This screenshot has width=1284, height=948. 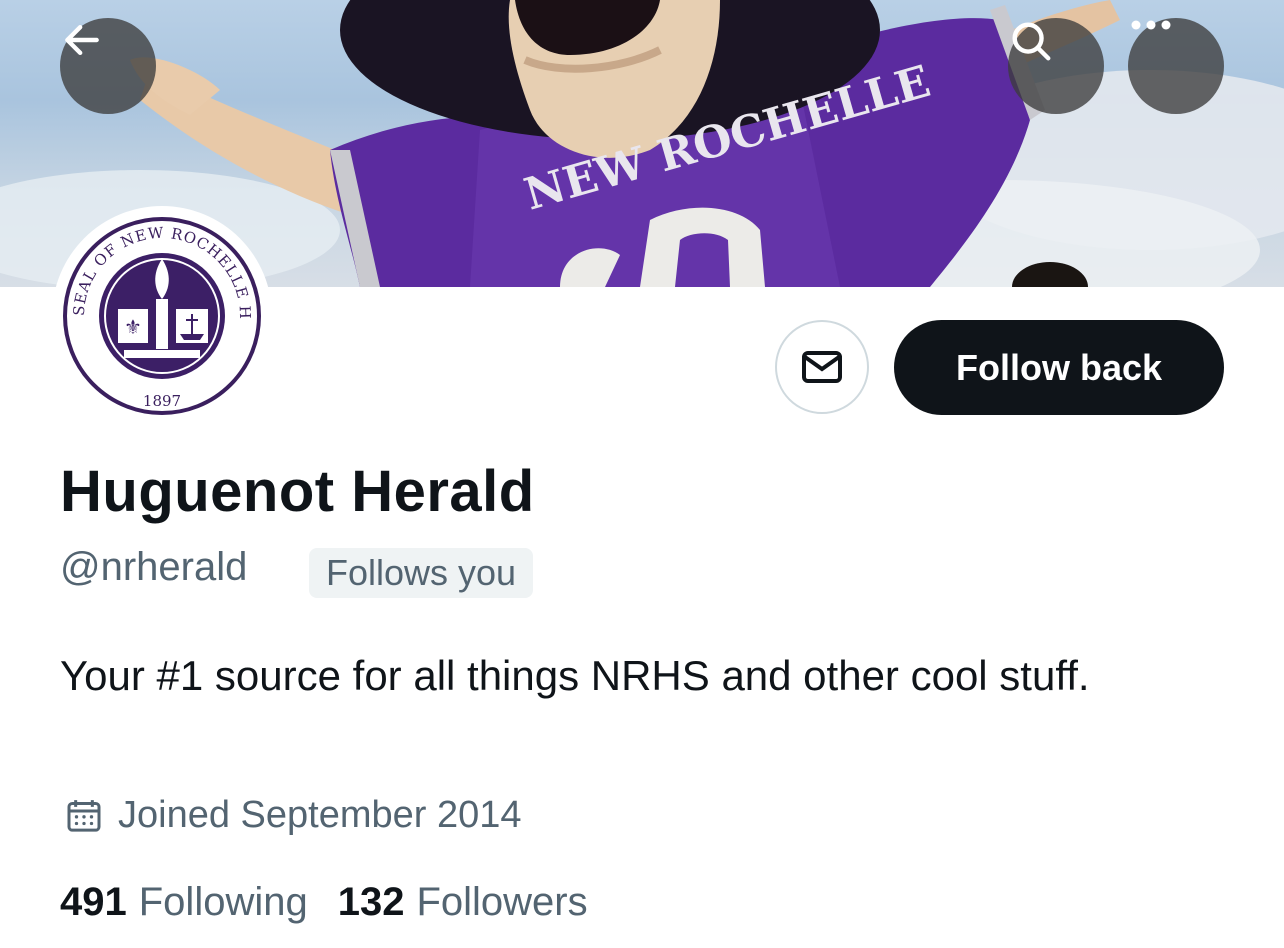 What do you see at coordinates (324, 902) in the screenshot?
I see `follow-stats: 491 Following 132 Followers` at bounding box center [324, 902].